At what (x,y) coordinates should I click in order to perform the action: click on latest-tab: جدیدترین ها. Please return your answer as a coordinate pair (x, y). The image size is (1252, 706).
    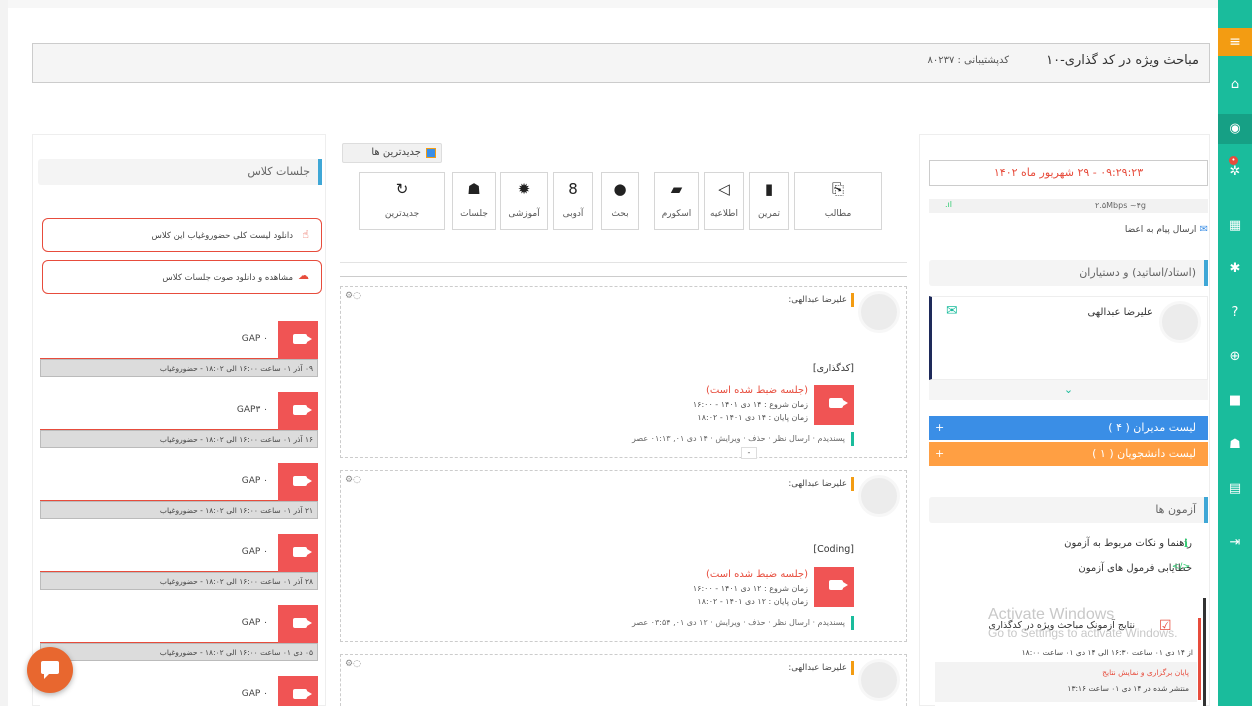
    Looking at the image, I should click on (392, 153).